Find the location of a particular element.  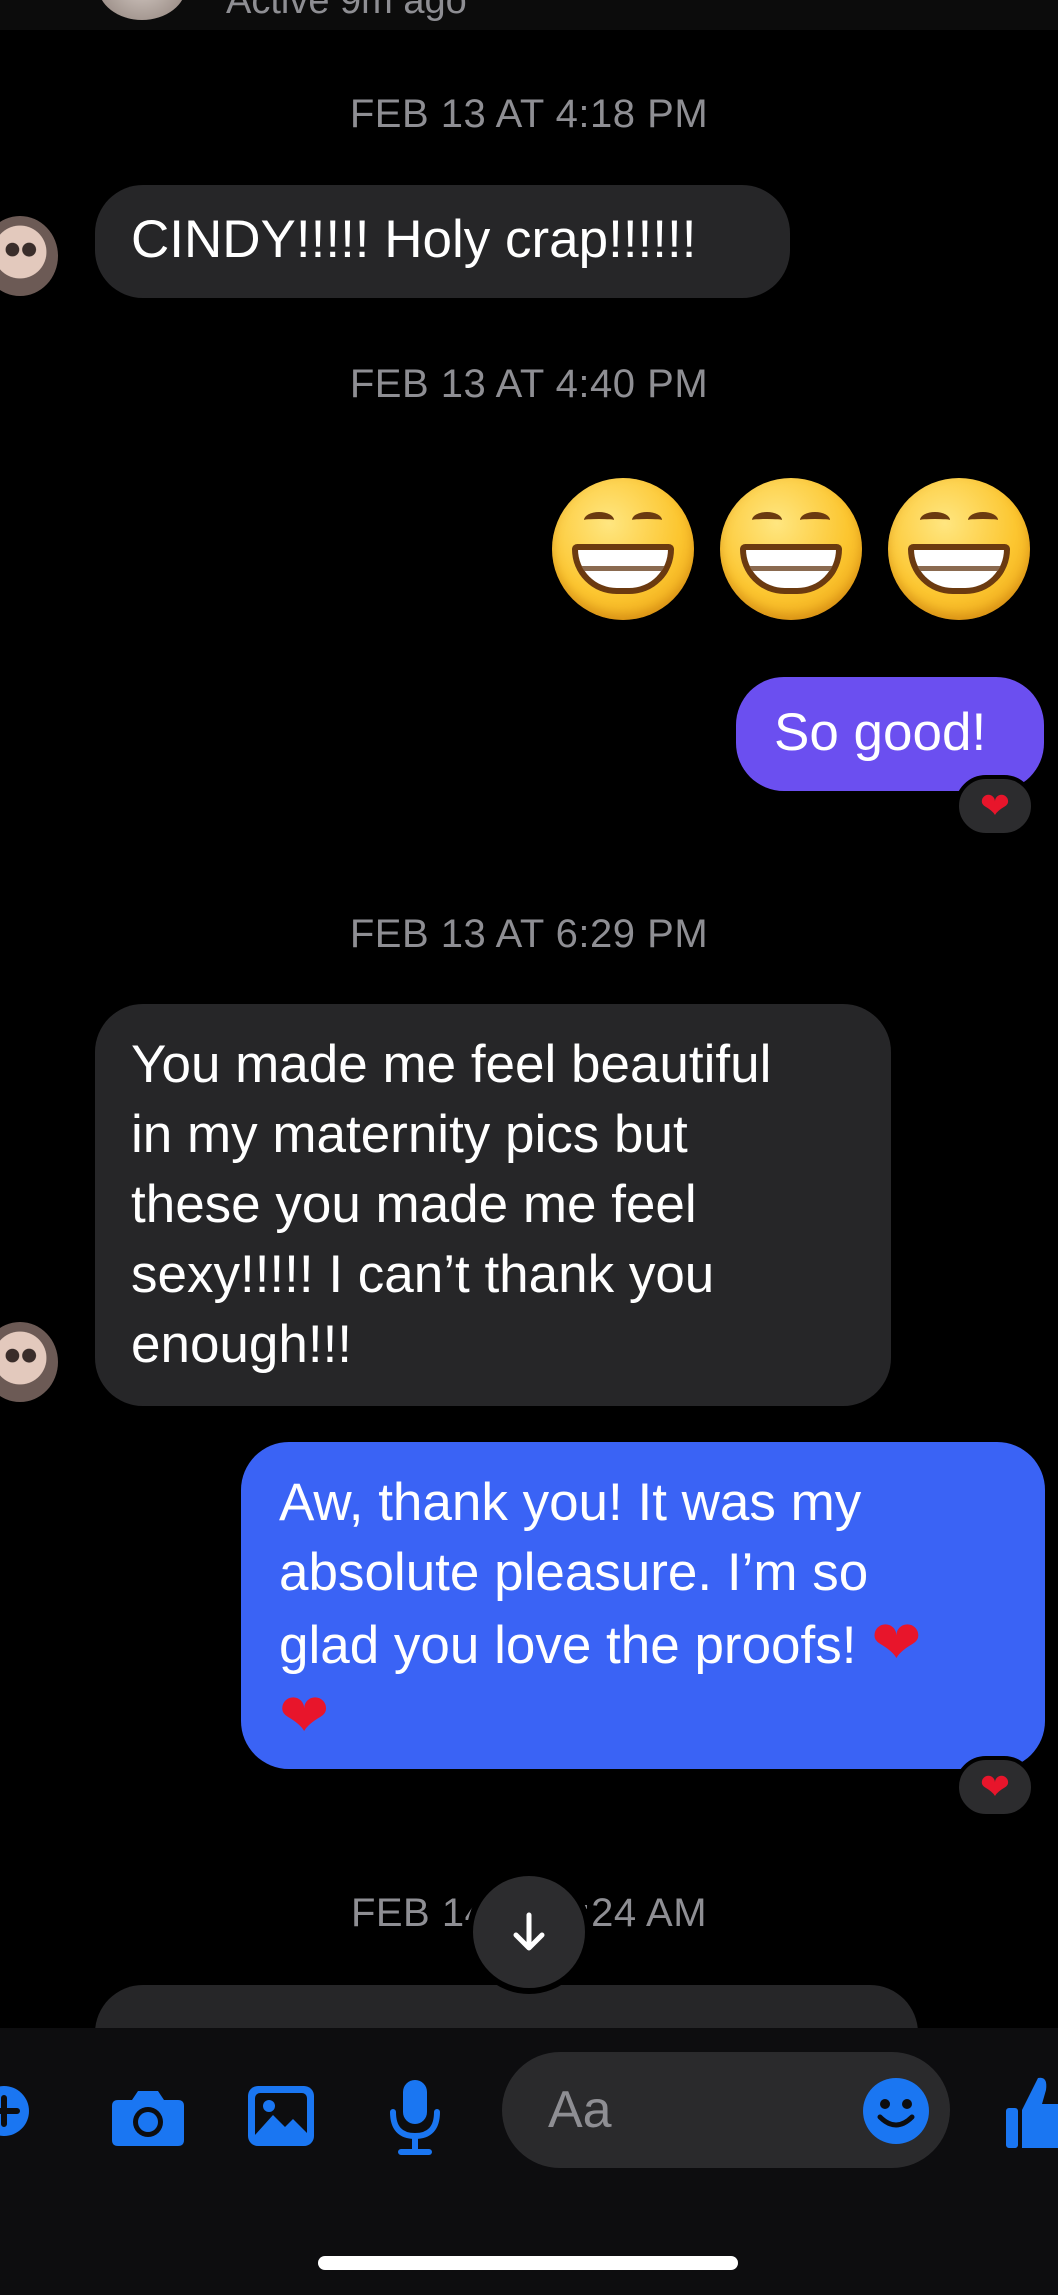

timestamp: FEB 13 AT 6:29 PM is located at coordinates (529, 934).